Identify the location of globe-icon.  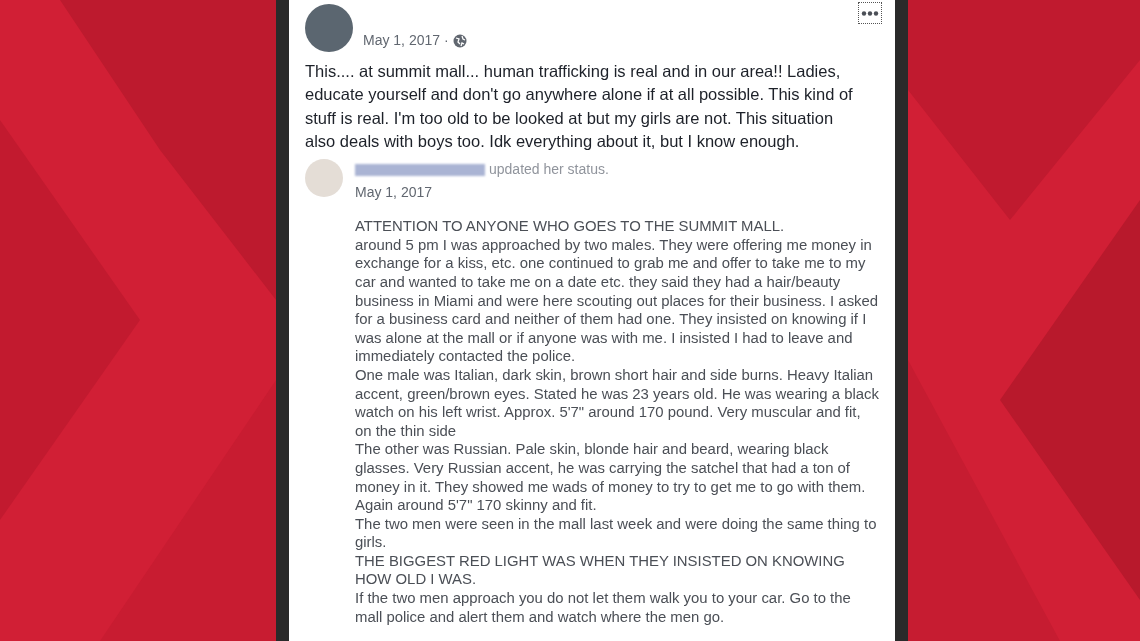
(459, 40).